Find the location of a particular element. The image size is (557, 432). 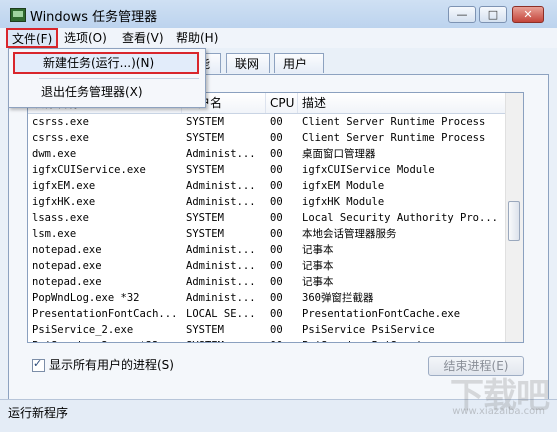

cell-image-name: PsiService_2.exe is located at coordinates (83, 330).